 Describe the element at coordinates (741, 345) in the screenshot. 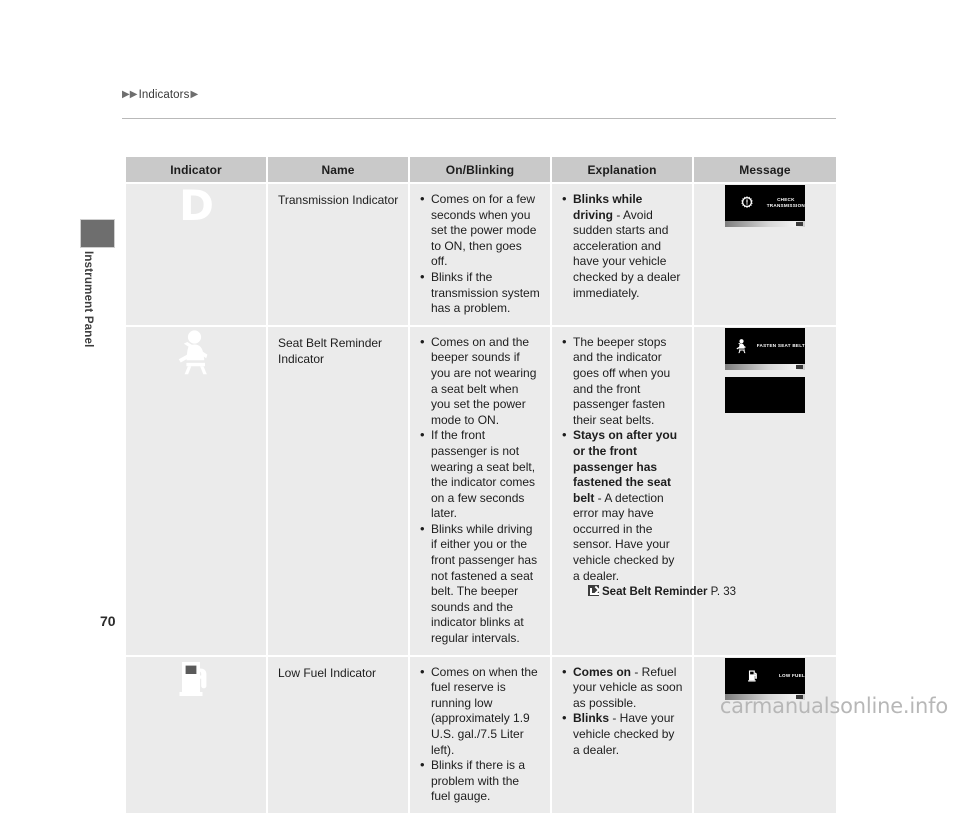

I see `seat-belt-icon` at that location.